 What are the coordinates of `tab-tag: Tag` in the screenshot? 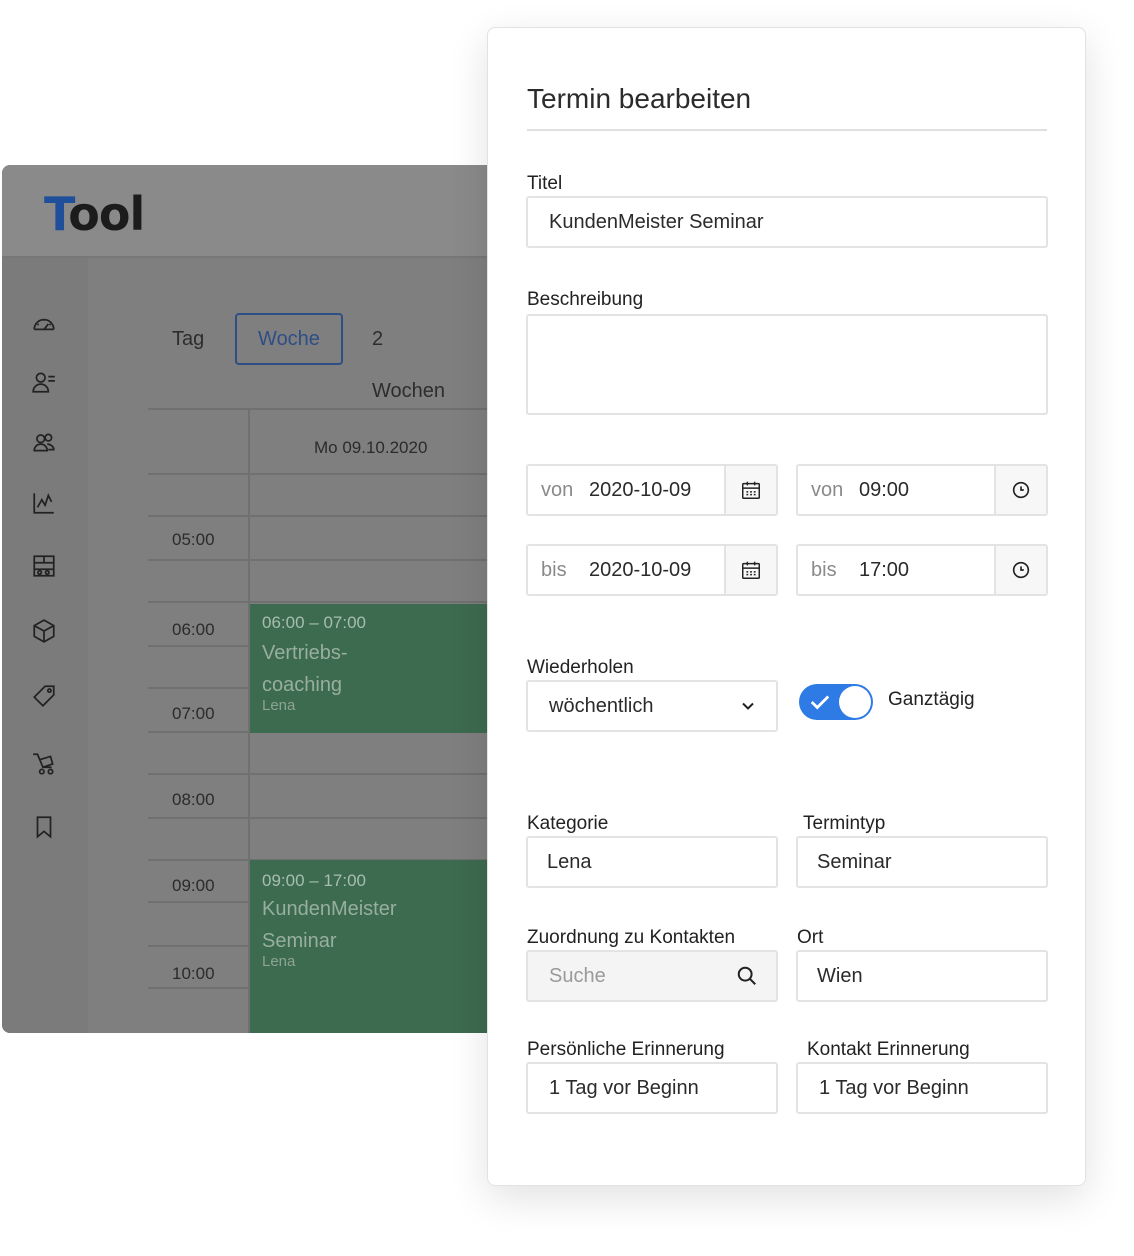 It's located at (188, 339).